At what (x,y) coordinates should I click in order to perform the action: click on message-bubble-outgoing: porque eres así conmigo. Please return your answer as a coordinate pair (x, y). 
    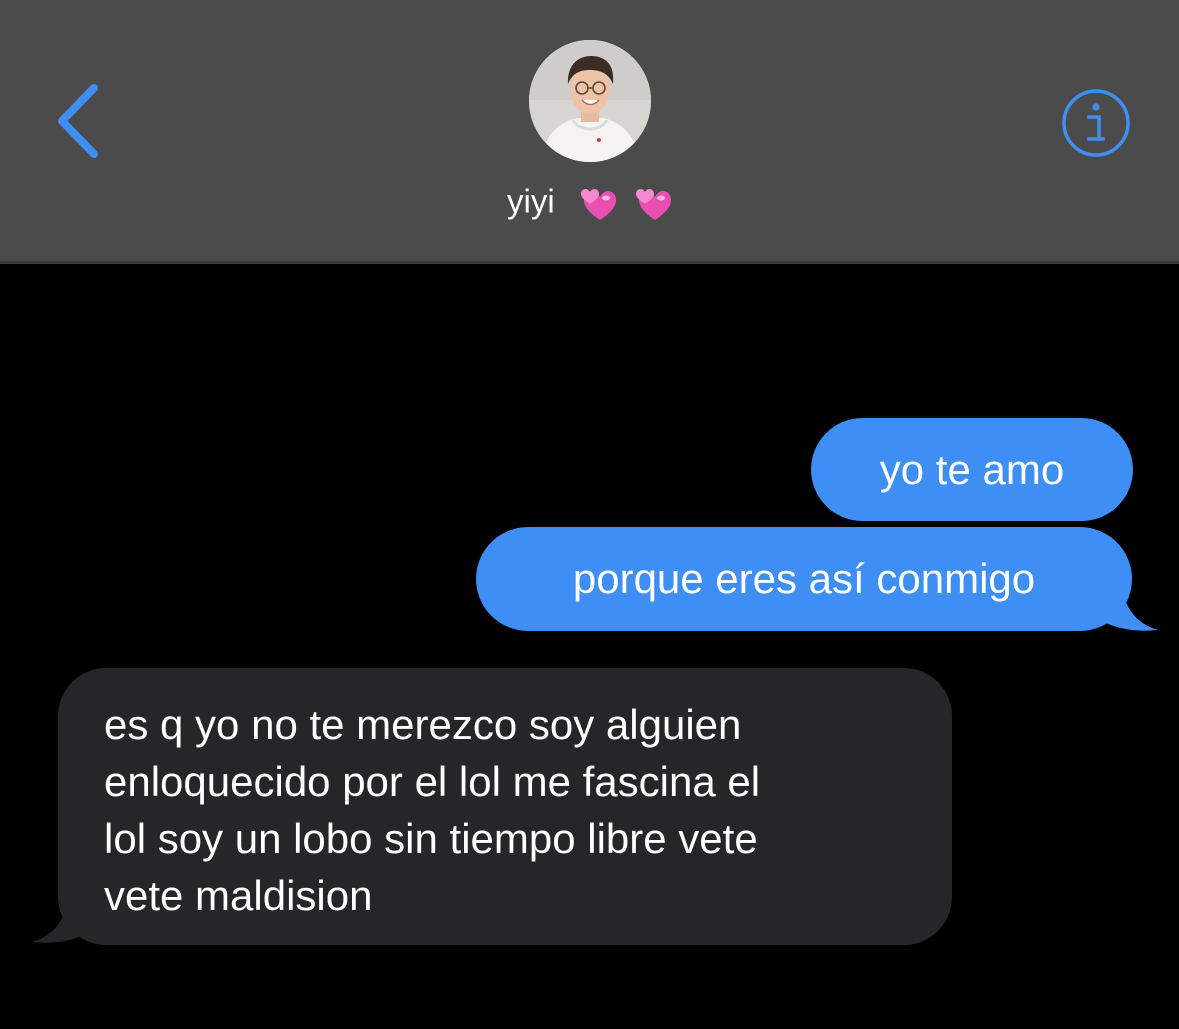
    Looking at the image, I should click on (804, 579).